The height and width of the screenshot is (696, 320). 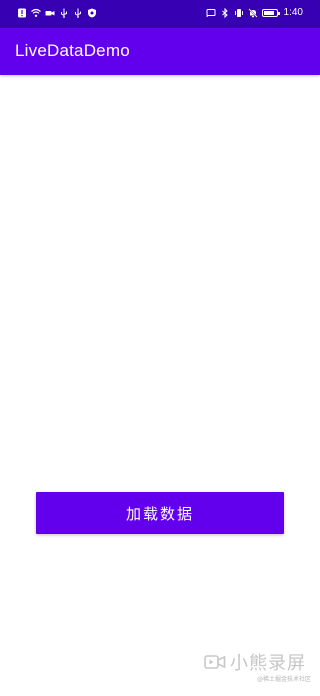 I want to click on bluetooth-icon, so click(x=225, y=12).